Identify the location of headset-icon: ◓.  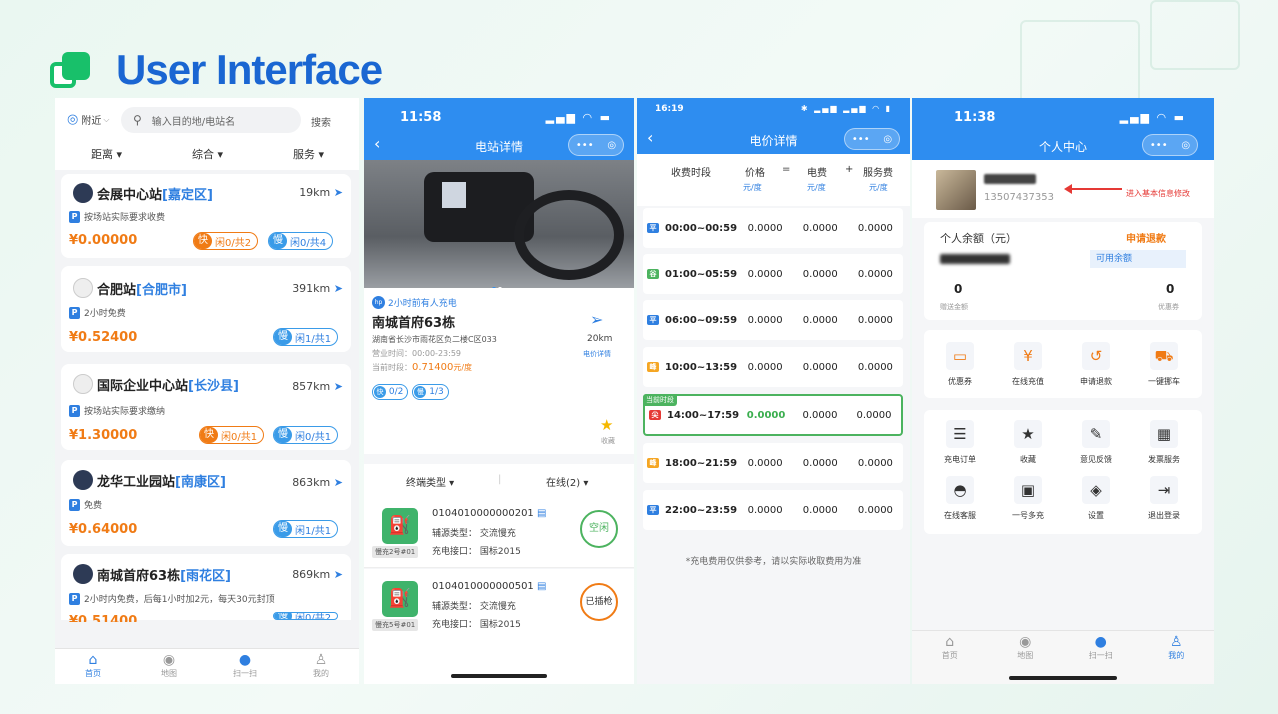
(960, 490).